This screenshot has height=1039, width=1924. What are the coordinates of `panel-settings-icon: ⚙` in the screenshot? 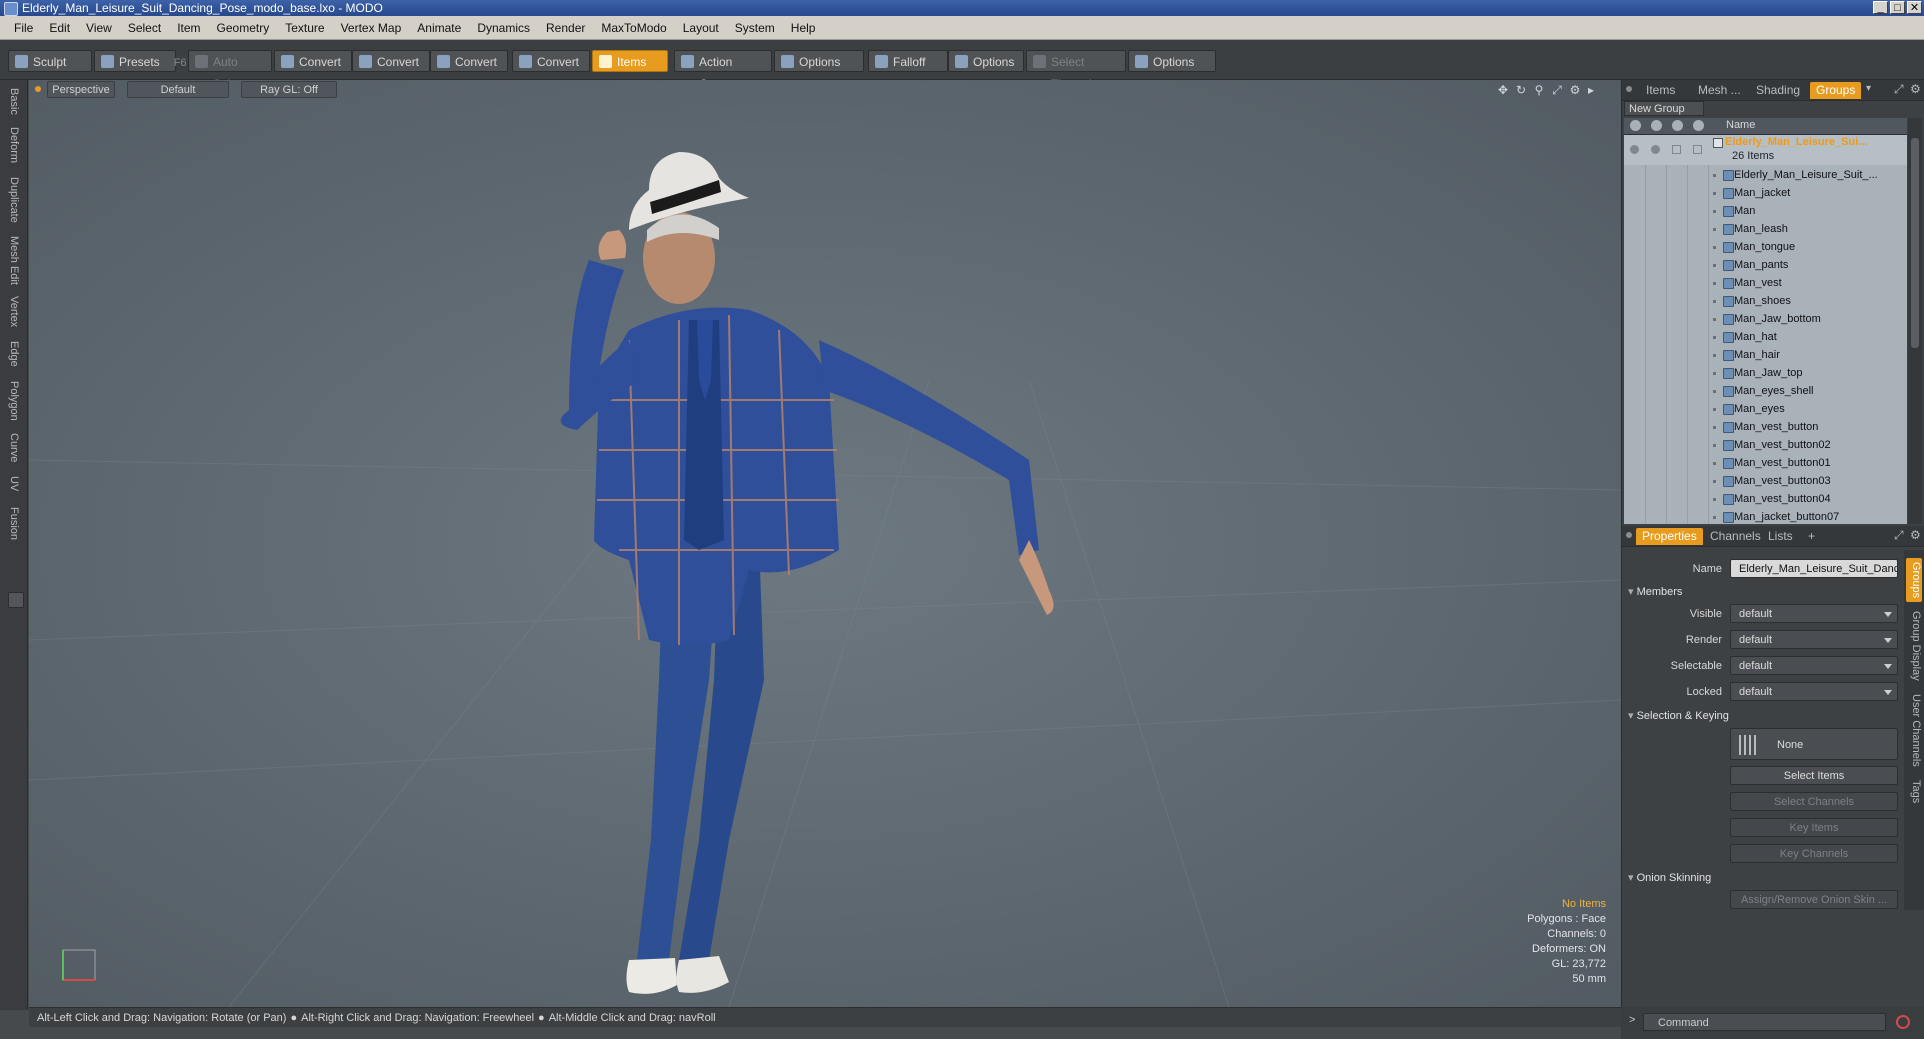 It's located at (1915, 89).